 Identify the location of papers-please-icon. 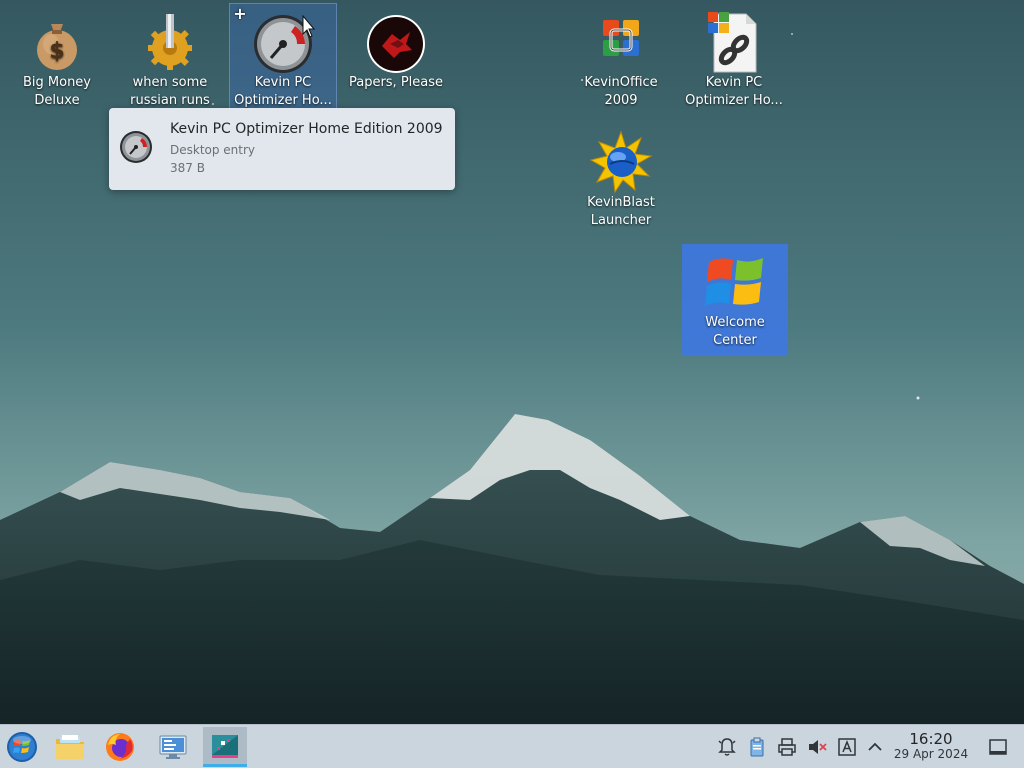
(396, 44).